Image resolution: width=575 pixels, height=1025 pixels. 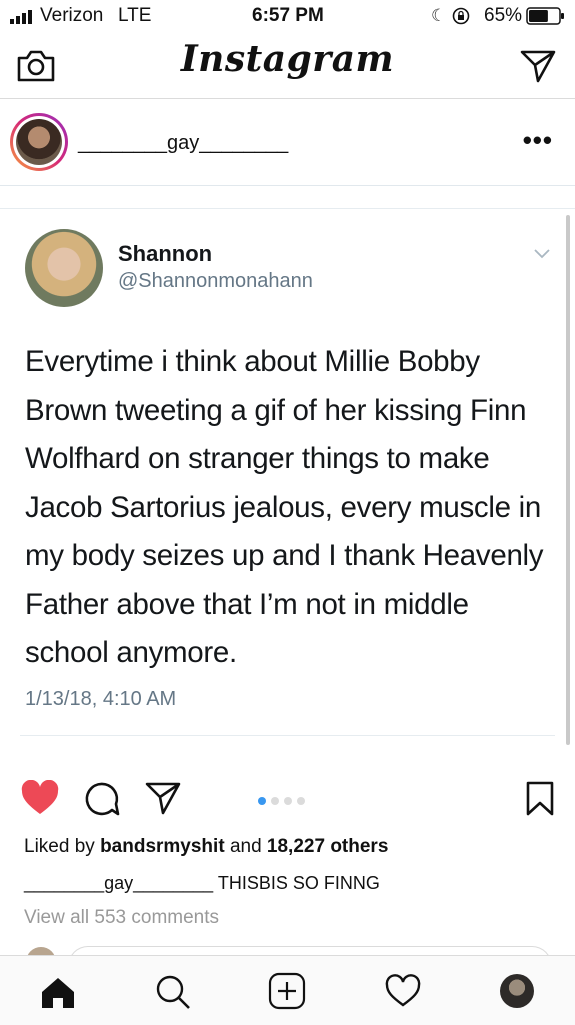 I want to click on more-options-icon: •••, so click(x=538, y=140).